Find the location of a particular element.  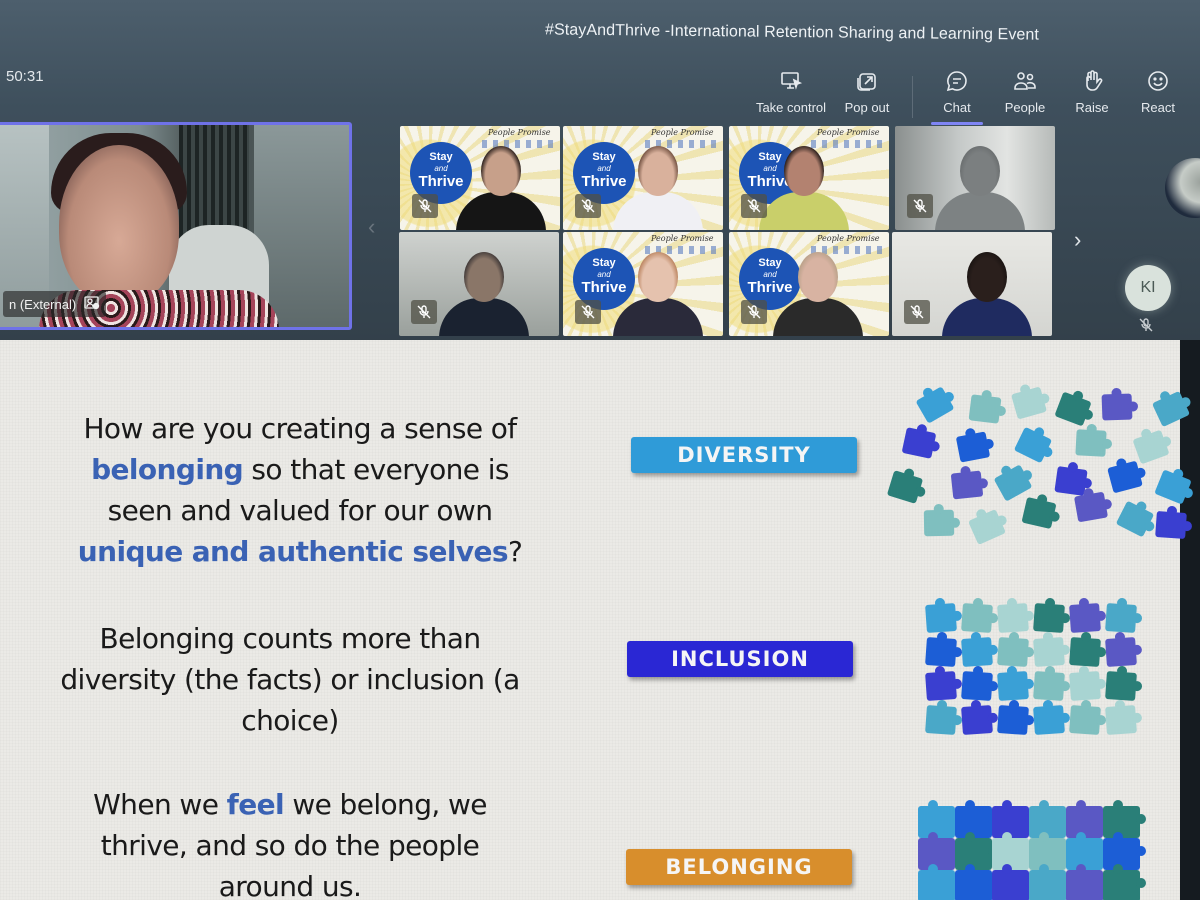

speaker-face is located at coordinates (119, 225).